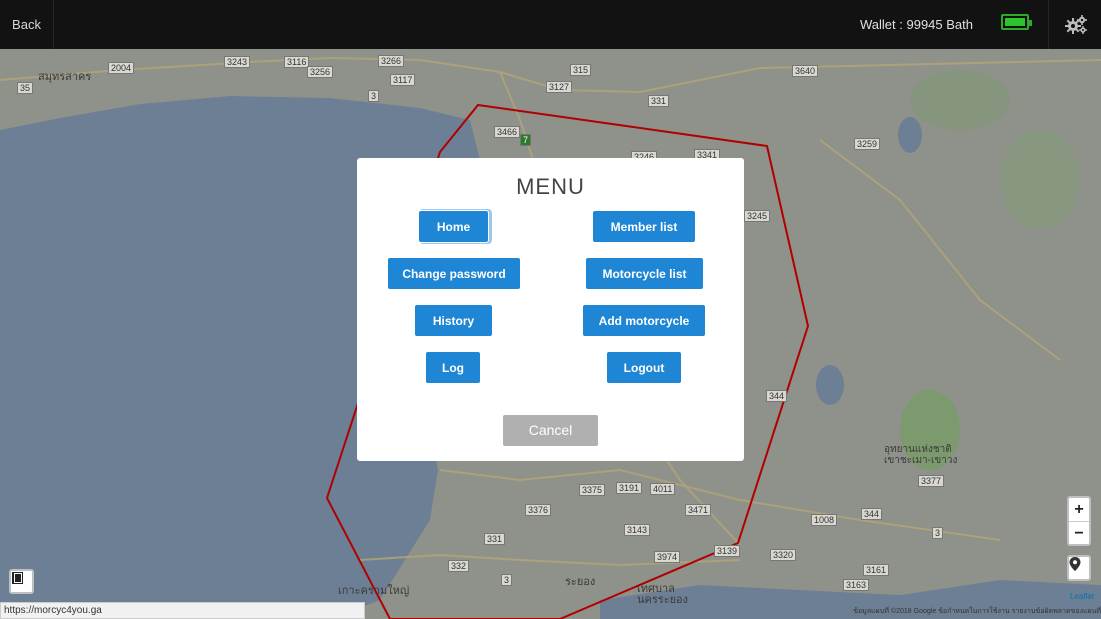 The width and height of the screenshot is (1101, 619). I want to click on road-label: 3974, so click(667, 557).